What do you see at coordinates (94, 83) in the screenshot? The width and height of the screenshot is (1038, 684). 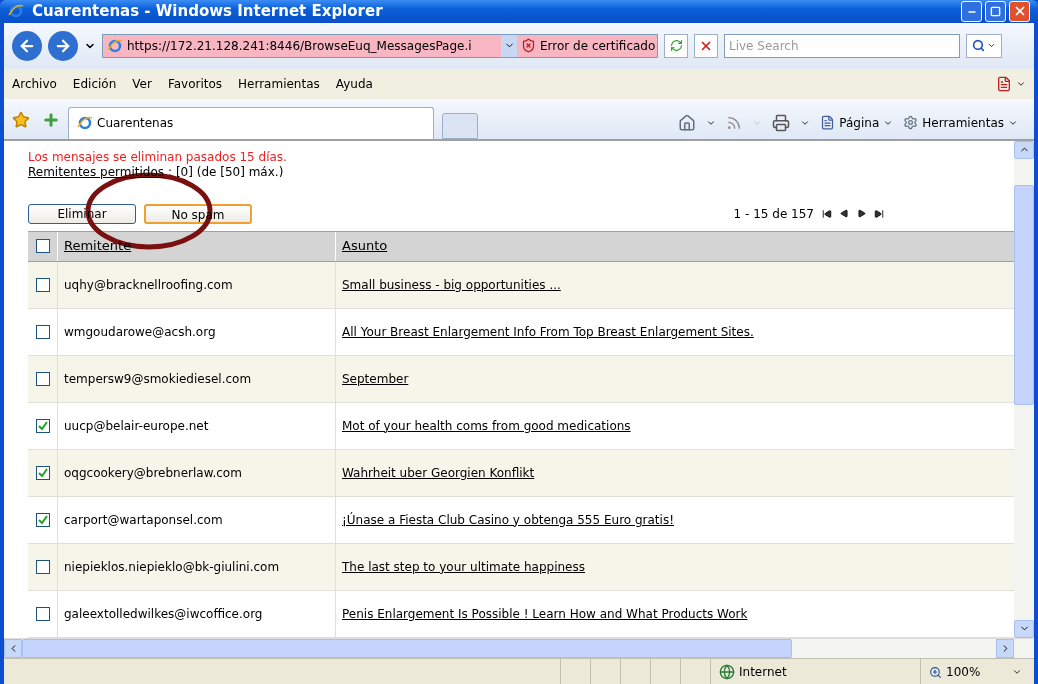 I see `menu-item: Edición` at bounding box center [94, 83].